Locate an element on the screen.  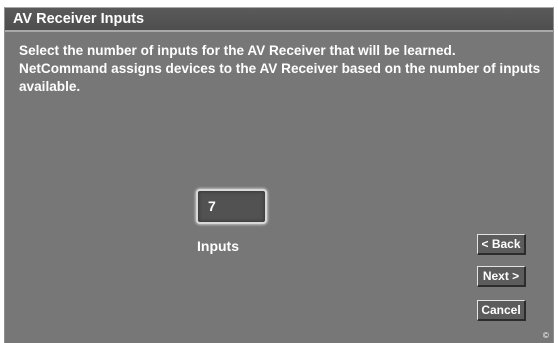
back-button: < Back is located at coordinates (501, 244).